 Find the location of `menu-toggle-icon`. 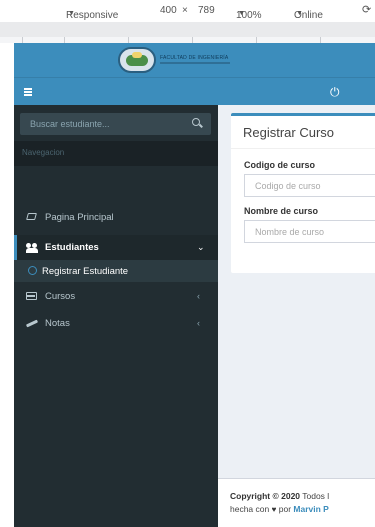

menu-toggle-icon is located at coordinates (28, 92).